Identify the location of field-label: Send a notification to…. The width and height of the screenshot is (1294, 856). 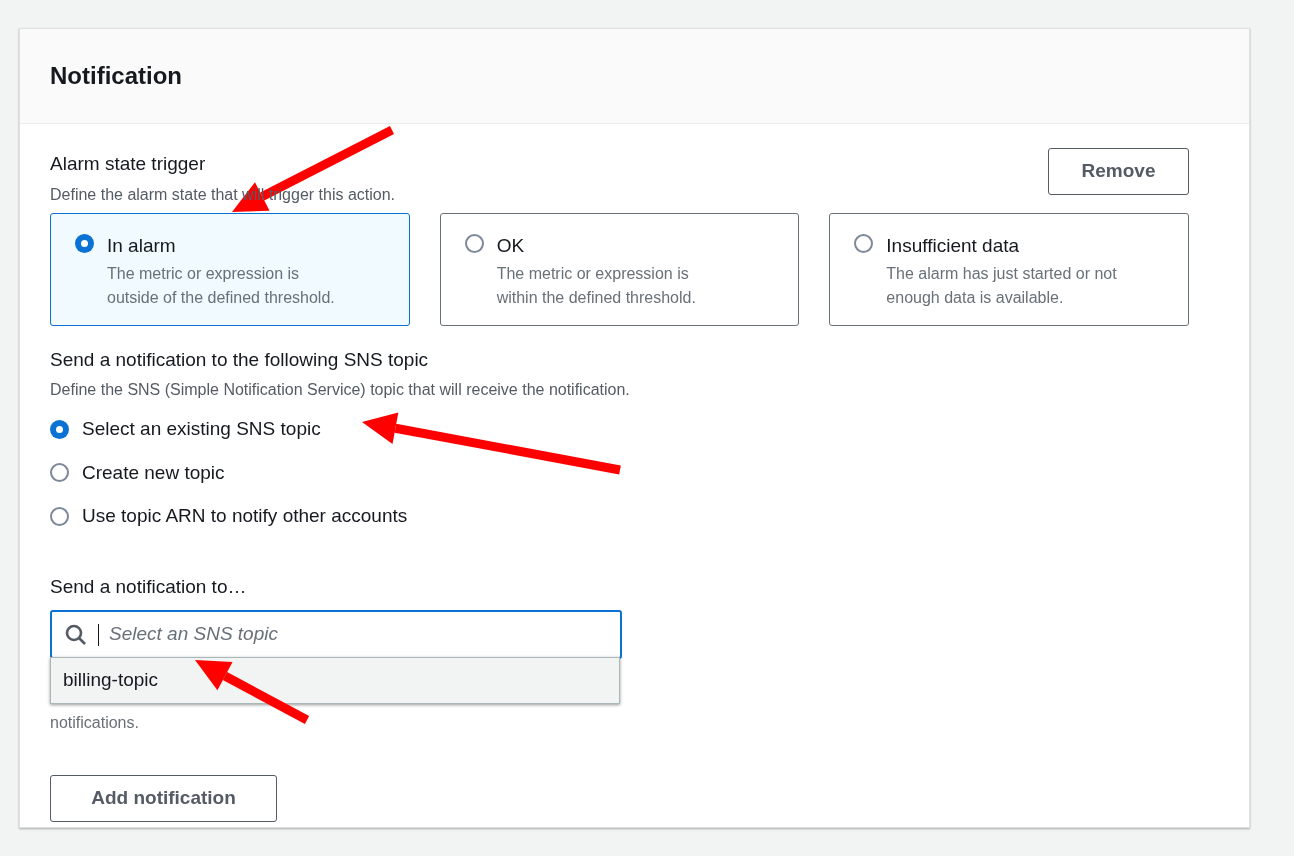
(149, 586).